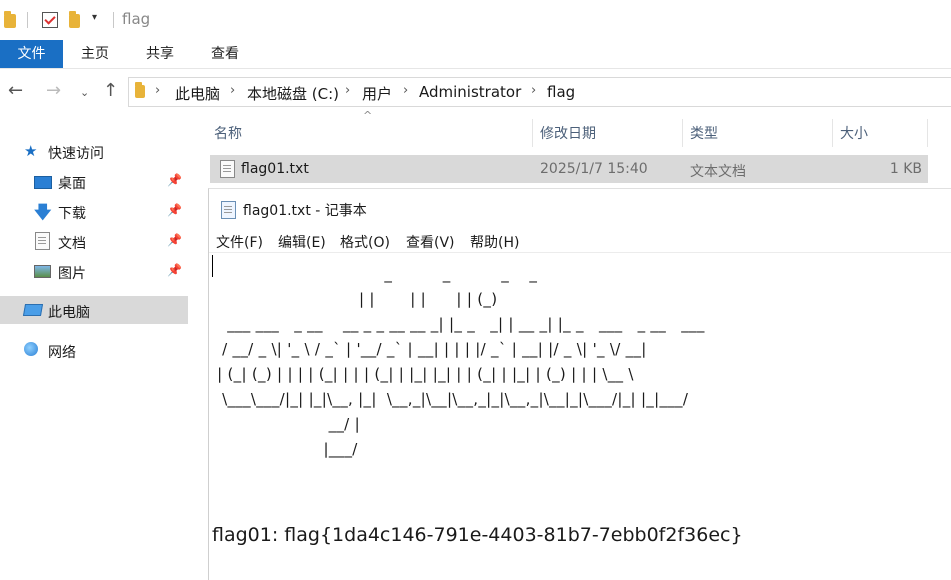 The height and width of the screenshot is (580, 951). Describe the element at coordinates (33, 310) in the screenshot. I see `computer-icon` at that location.